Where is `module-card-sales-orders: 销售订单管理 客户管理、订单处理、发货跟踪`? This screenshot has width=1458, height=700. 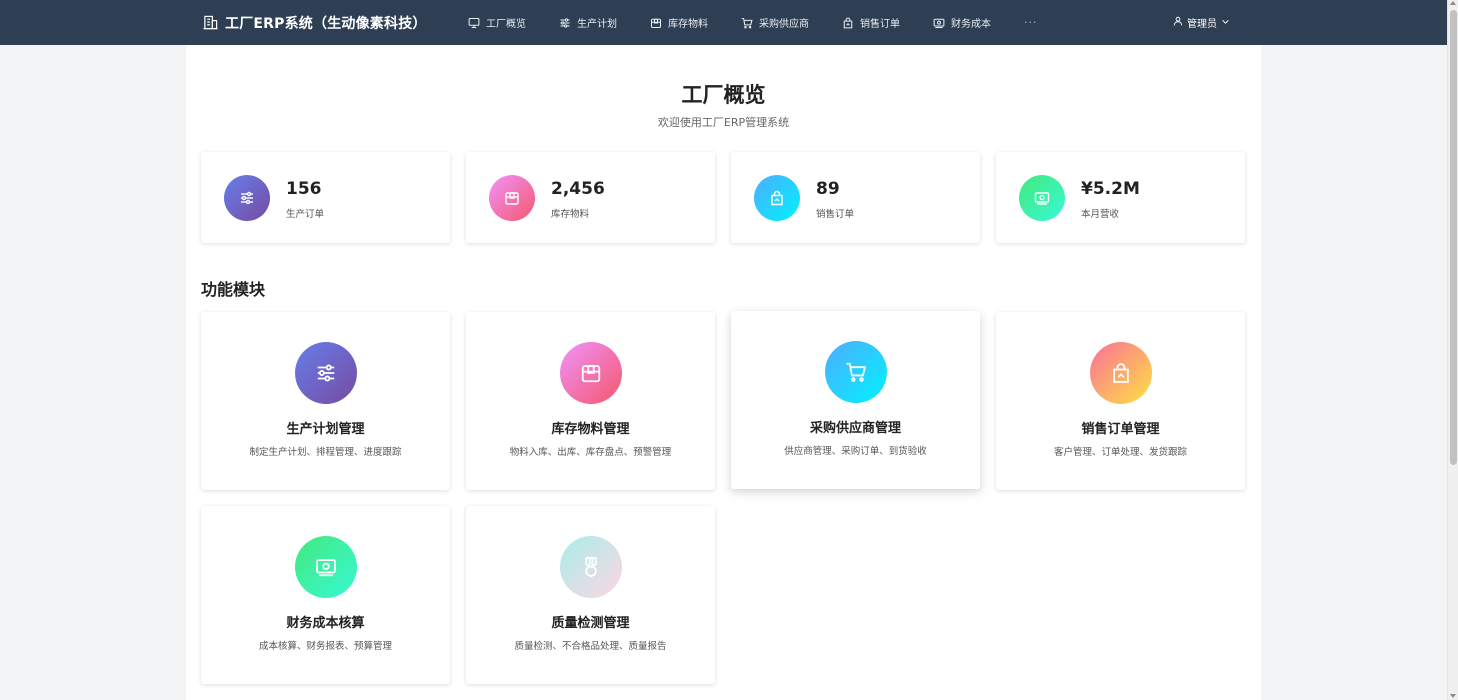 module-card-sales-orders: 销售订单管理 客户管理、订单处理、发货跟踪 is located at coordinates (1120, 401).